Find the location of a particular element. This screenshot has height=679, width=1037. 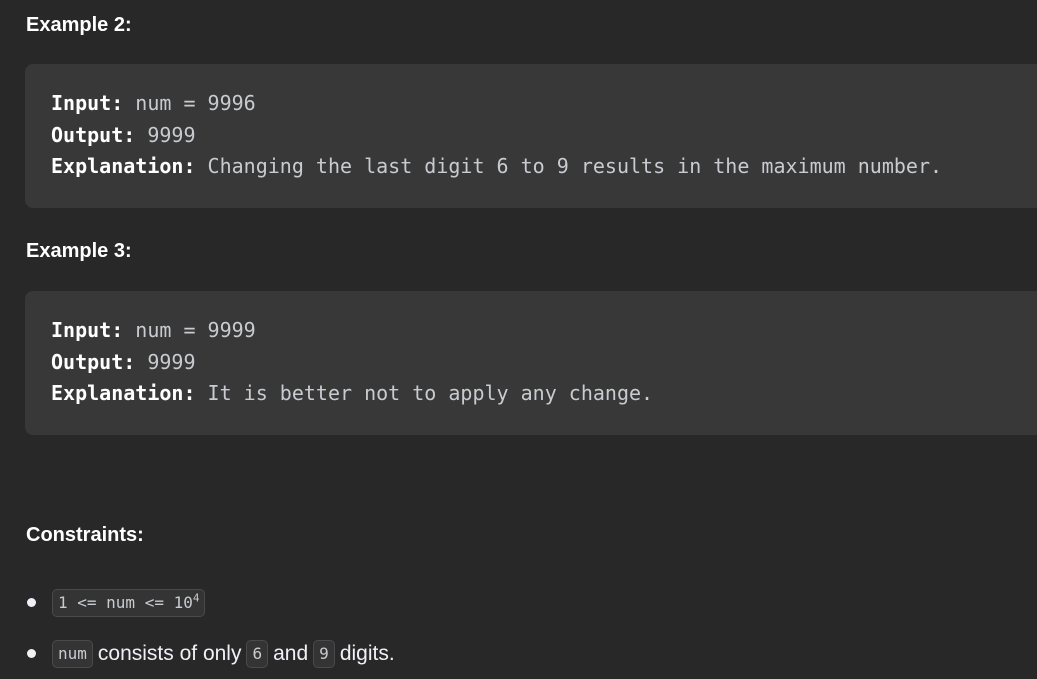

constraint-range-text: 1 <= num <= 10 is located at coordinates (125, 602).